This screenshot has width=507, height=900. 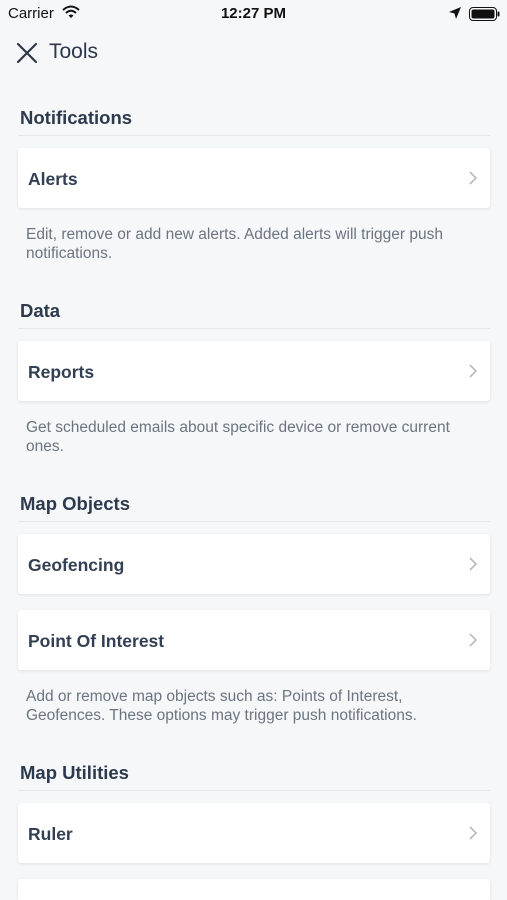 What do you see at coordinates (76, 565) in the screenshot?
I see `geofencing-label: Geofencing` at bounding box center [76, 565].